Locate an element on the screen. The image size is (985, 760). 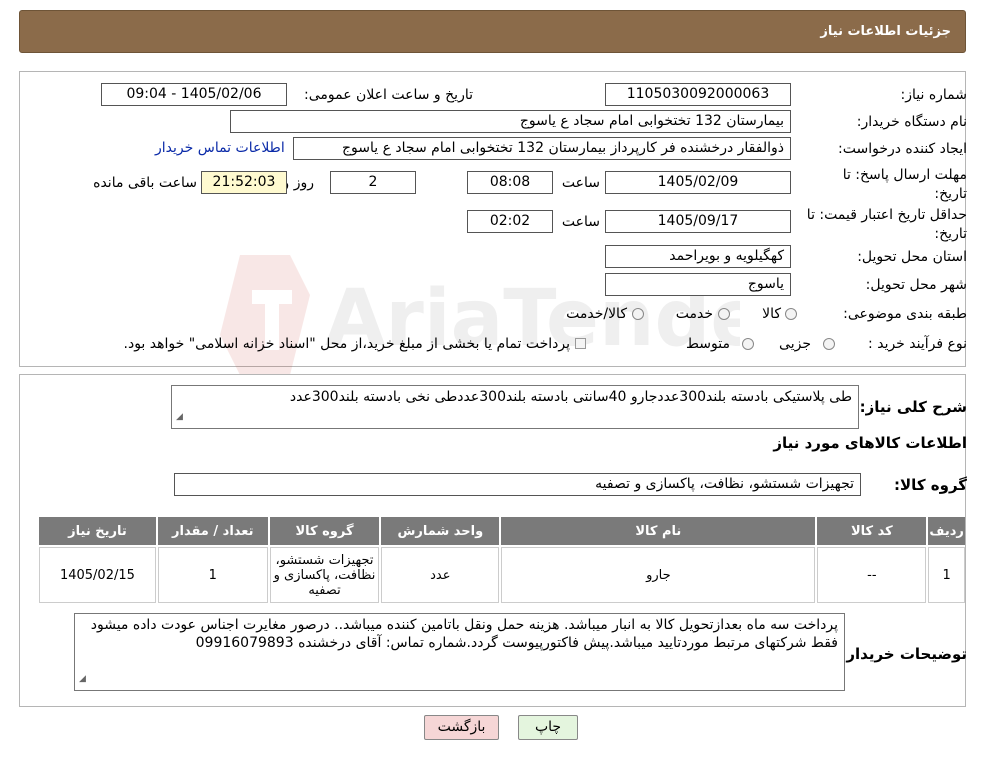
price-validity-label-line2: تاریخ: is located at coordinates (950, 234).